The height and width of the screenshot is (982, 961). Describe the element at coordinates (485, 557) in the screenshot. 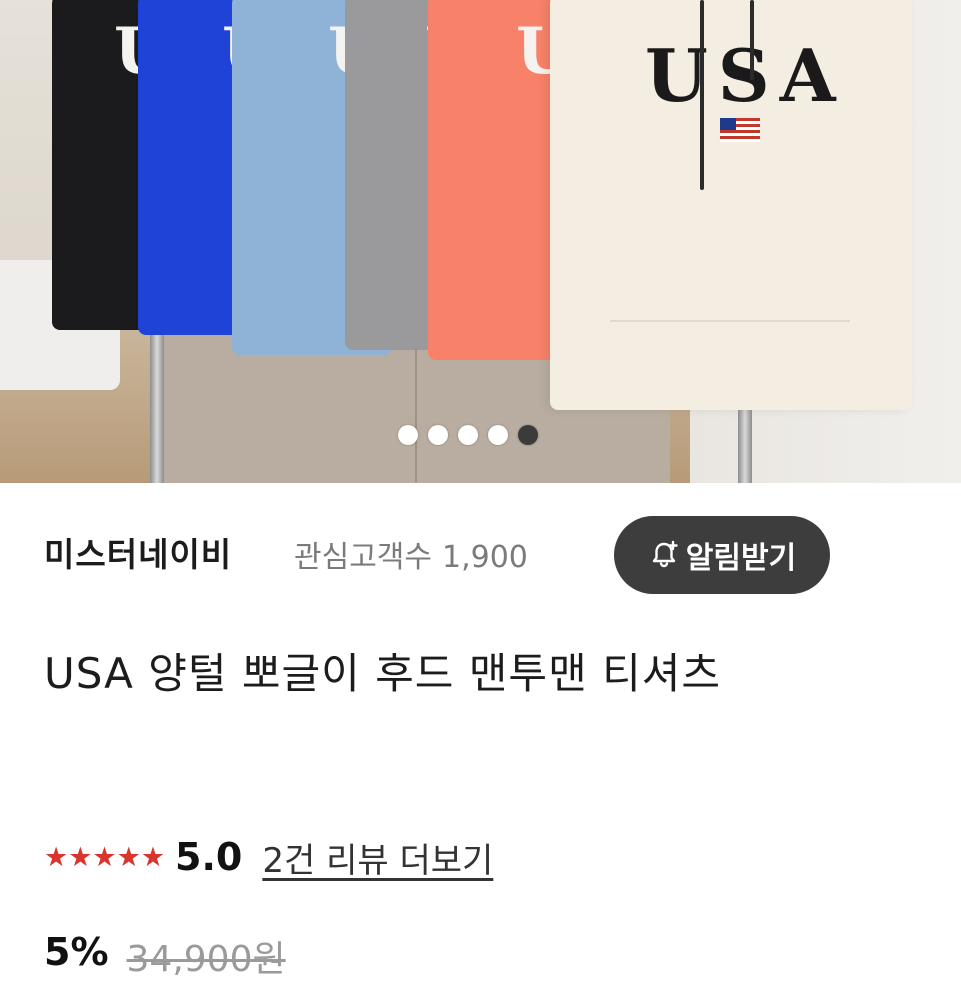

I see `fans-count: 1,900` at that location.